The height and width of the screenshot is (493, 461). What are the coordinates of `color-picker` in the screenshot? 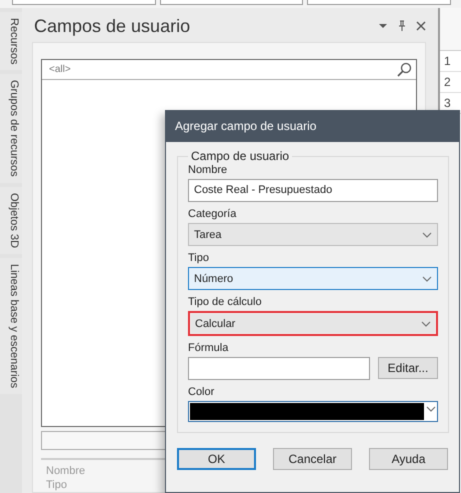 It's located at (313, 411).